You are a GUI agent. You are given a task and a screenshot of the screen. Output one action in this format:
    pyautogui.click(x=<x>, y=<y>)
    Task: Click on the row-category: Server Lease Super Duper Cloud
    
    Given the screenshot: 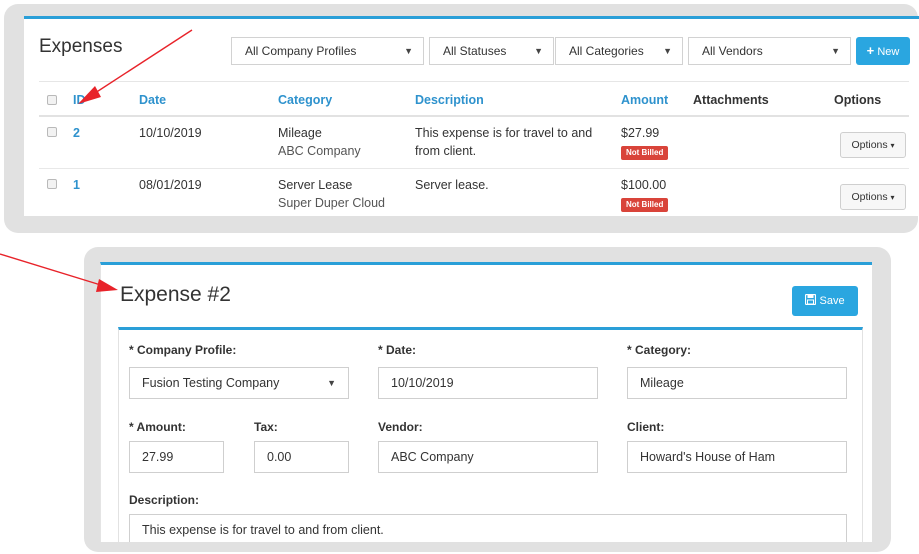 What is the action you would take?
    pyautogui.click(x=331, y=194)
    